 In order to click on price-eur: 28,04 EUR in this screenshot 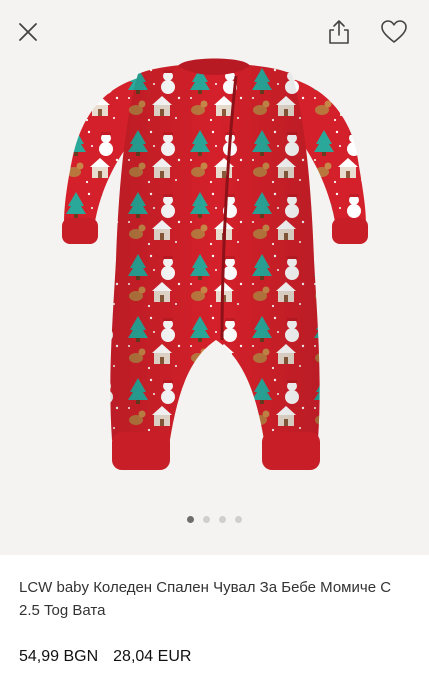, I will do `click(152, 656)`.